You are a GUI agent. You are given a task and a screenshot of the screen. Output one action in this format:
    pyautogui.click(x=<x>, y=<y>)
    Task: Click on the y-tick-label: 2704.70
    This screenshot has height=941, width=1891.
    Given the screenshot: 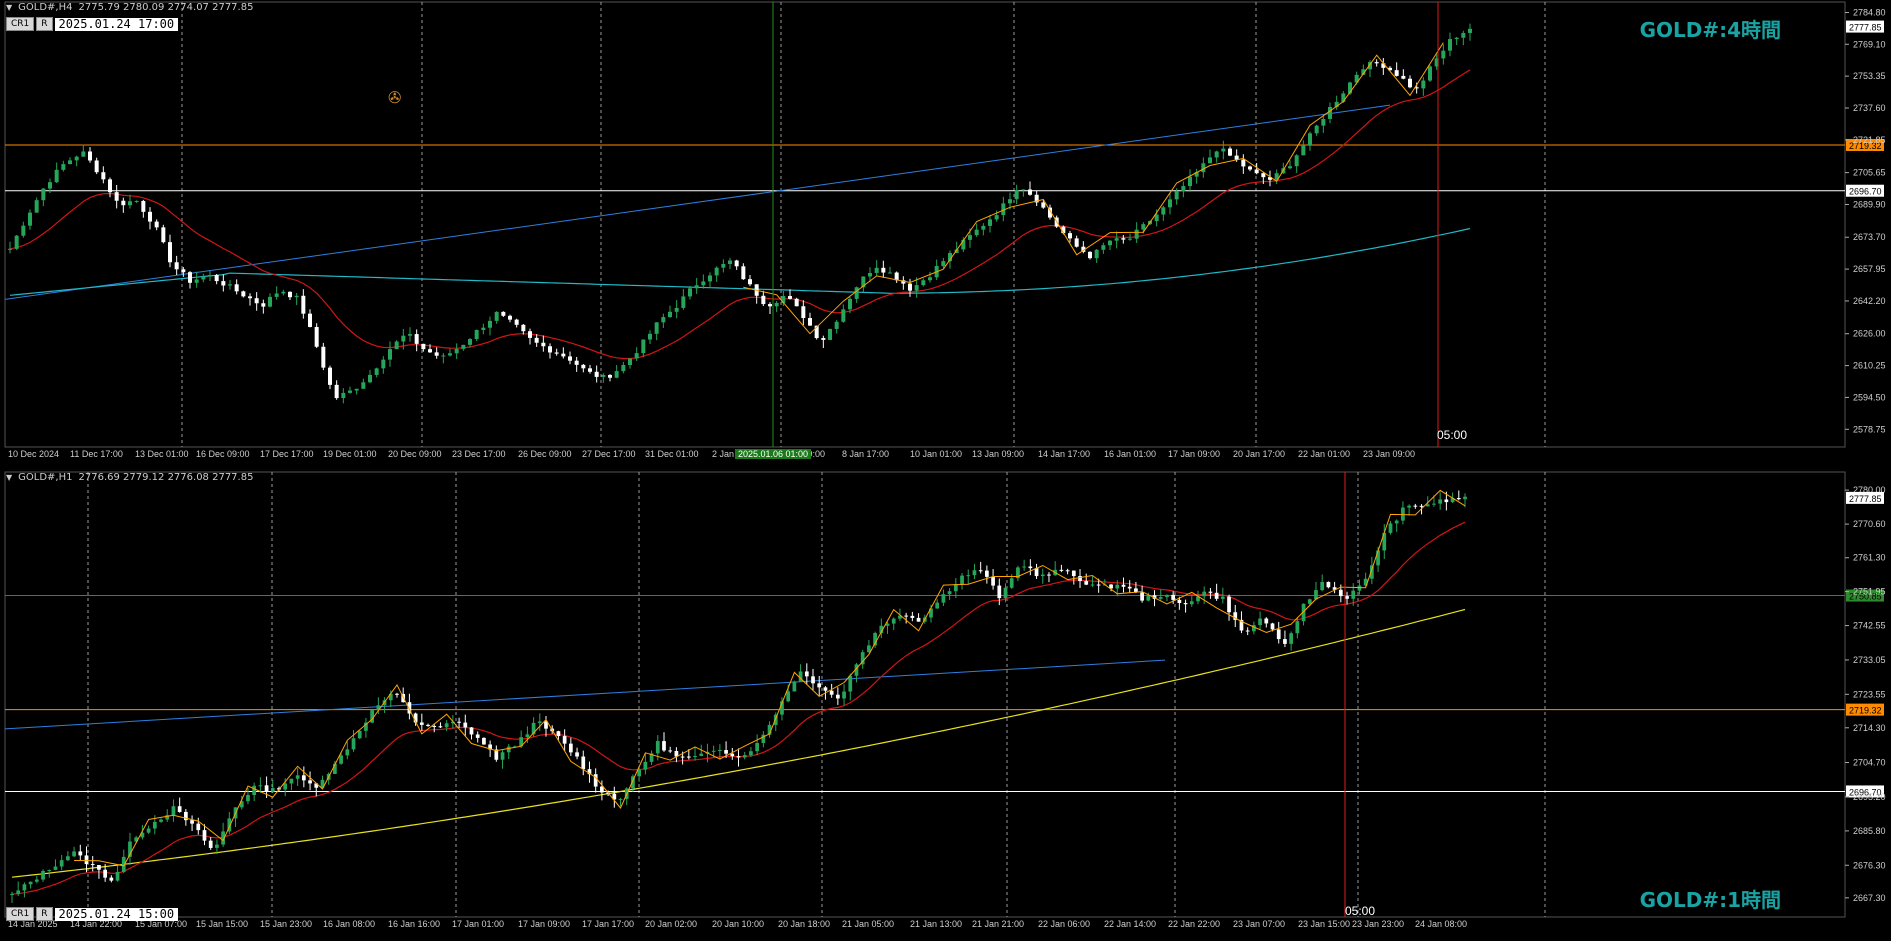 What is the action you would take?
    pyautogui.click(x=1869, y=763)
    